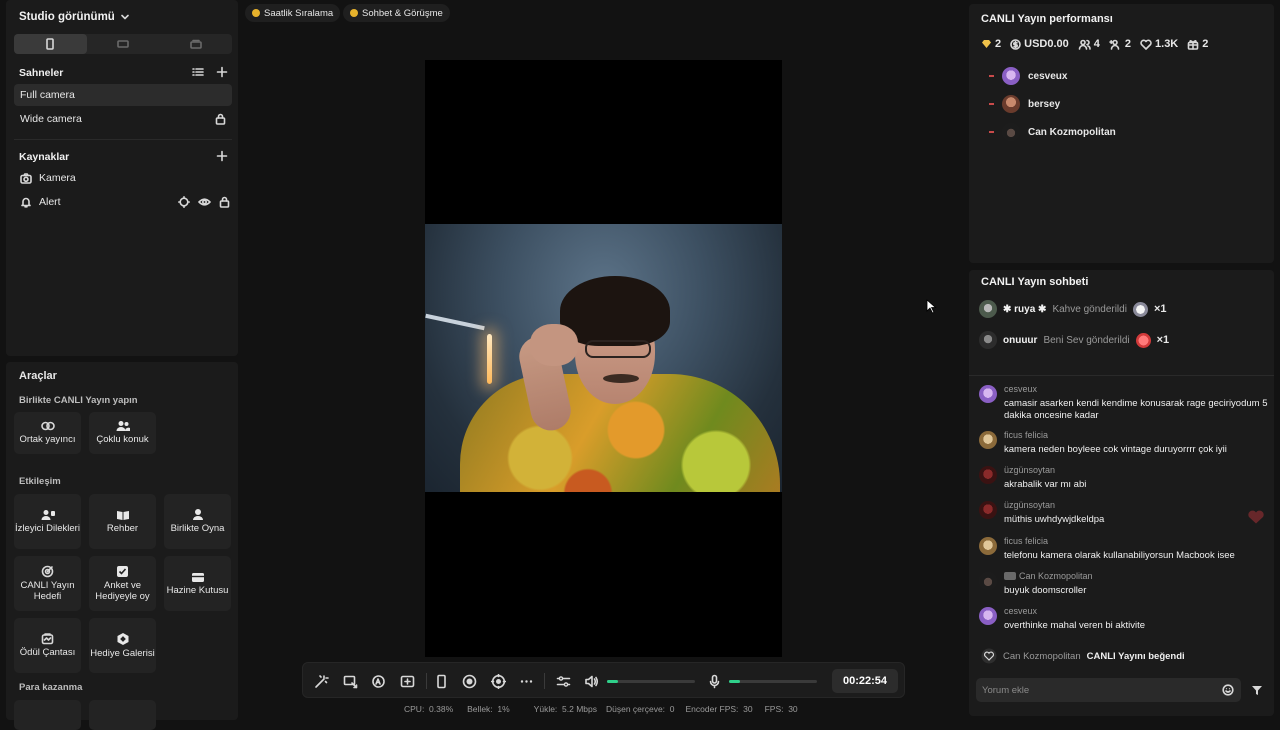 The height and width of the screenshot is (730, 1280). I want to click on chat-title: CANLI Yayın sohbeti, so click(1035, 282).